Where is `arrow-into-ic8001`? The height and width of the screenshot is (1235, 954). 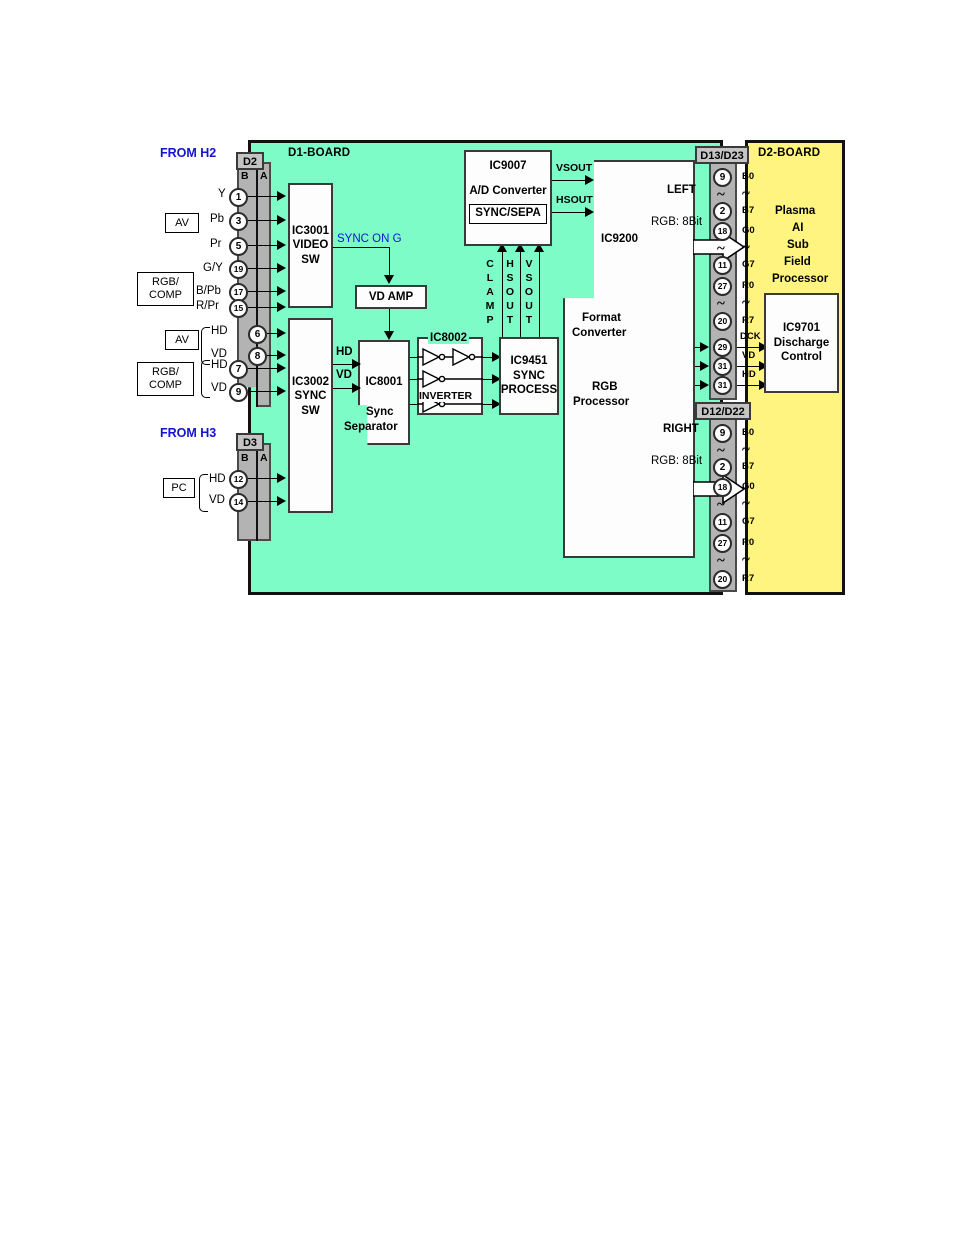
arrow-into-ic8001 is located at coordinates (389, 335).